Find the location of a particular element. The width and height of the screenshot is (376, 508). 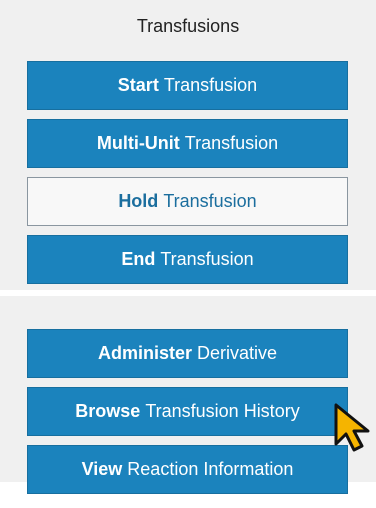

pointer-arrow-icon is located at coordinates (352, 427).